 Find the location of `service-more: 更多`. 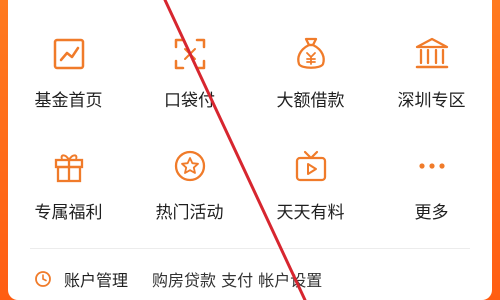

service-more: 更多 is located at coordinates (431, 188).